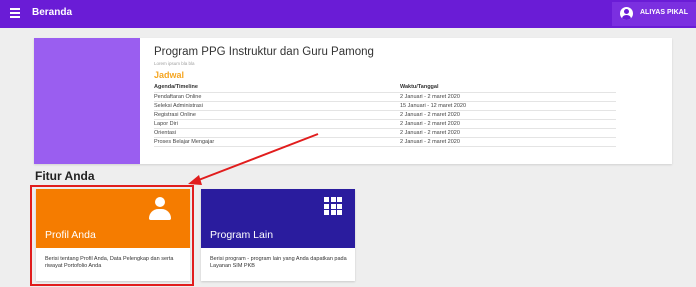 Image resolution: width=696 pixels, height=287 pixels. I want to click on table-row: Orientasi 2 Januari - 2 maret 2020, so click(385, 133).